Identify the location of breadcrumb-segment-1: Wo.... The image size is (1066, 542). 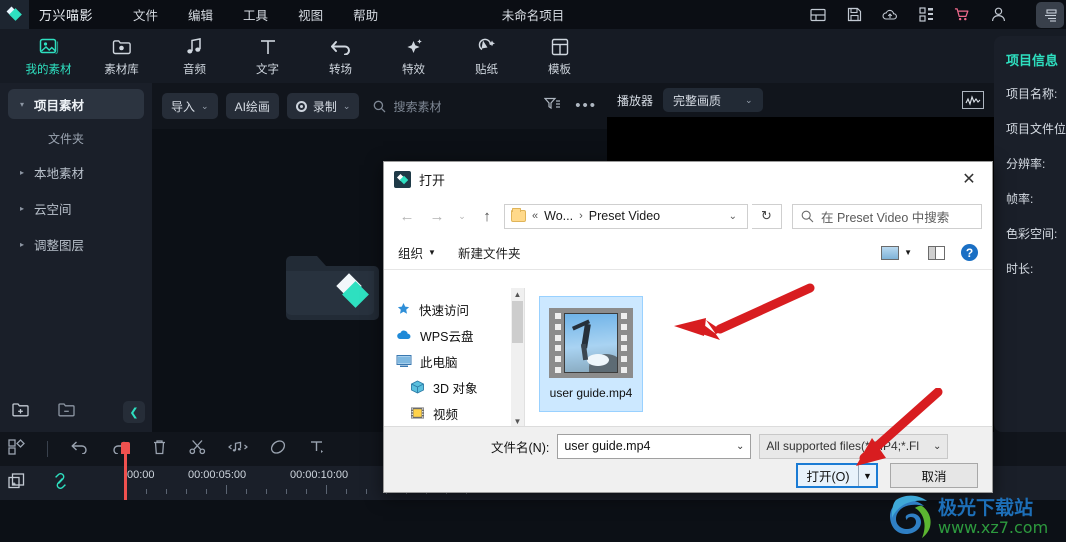
(558, 216).